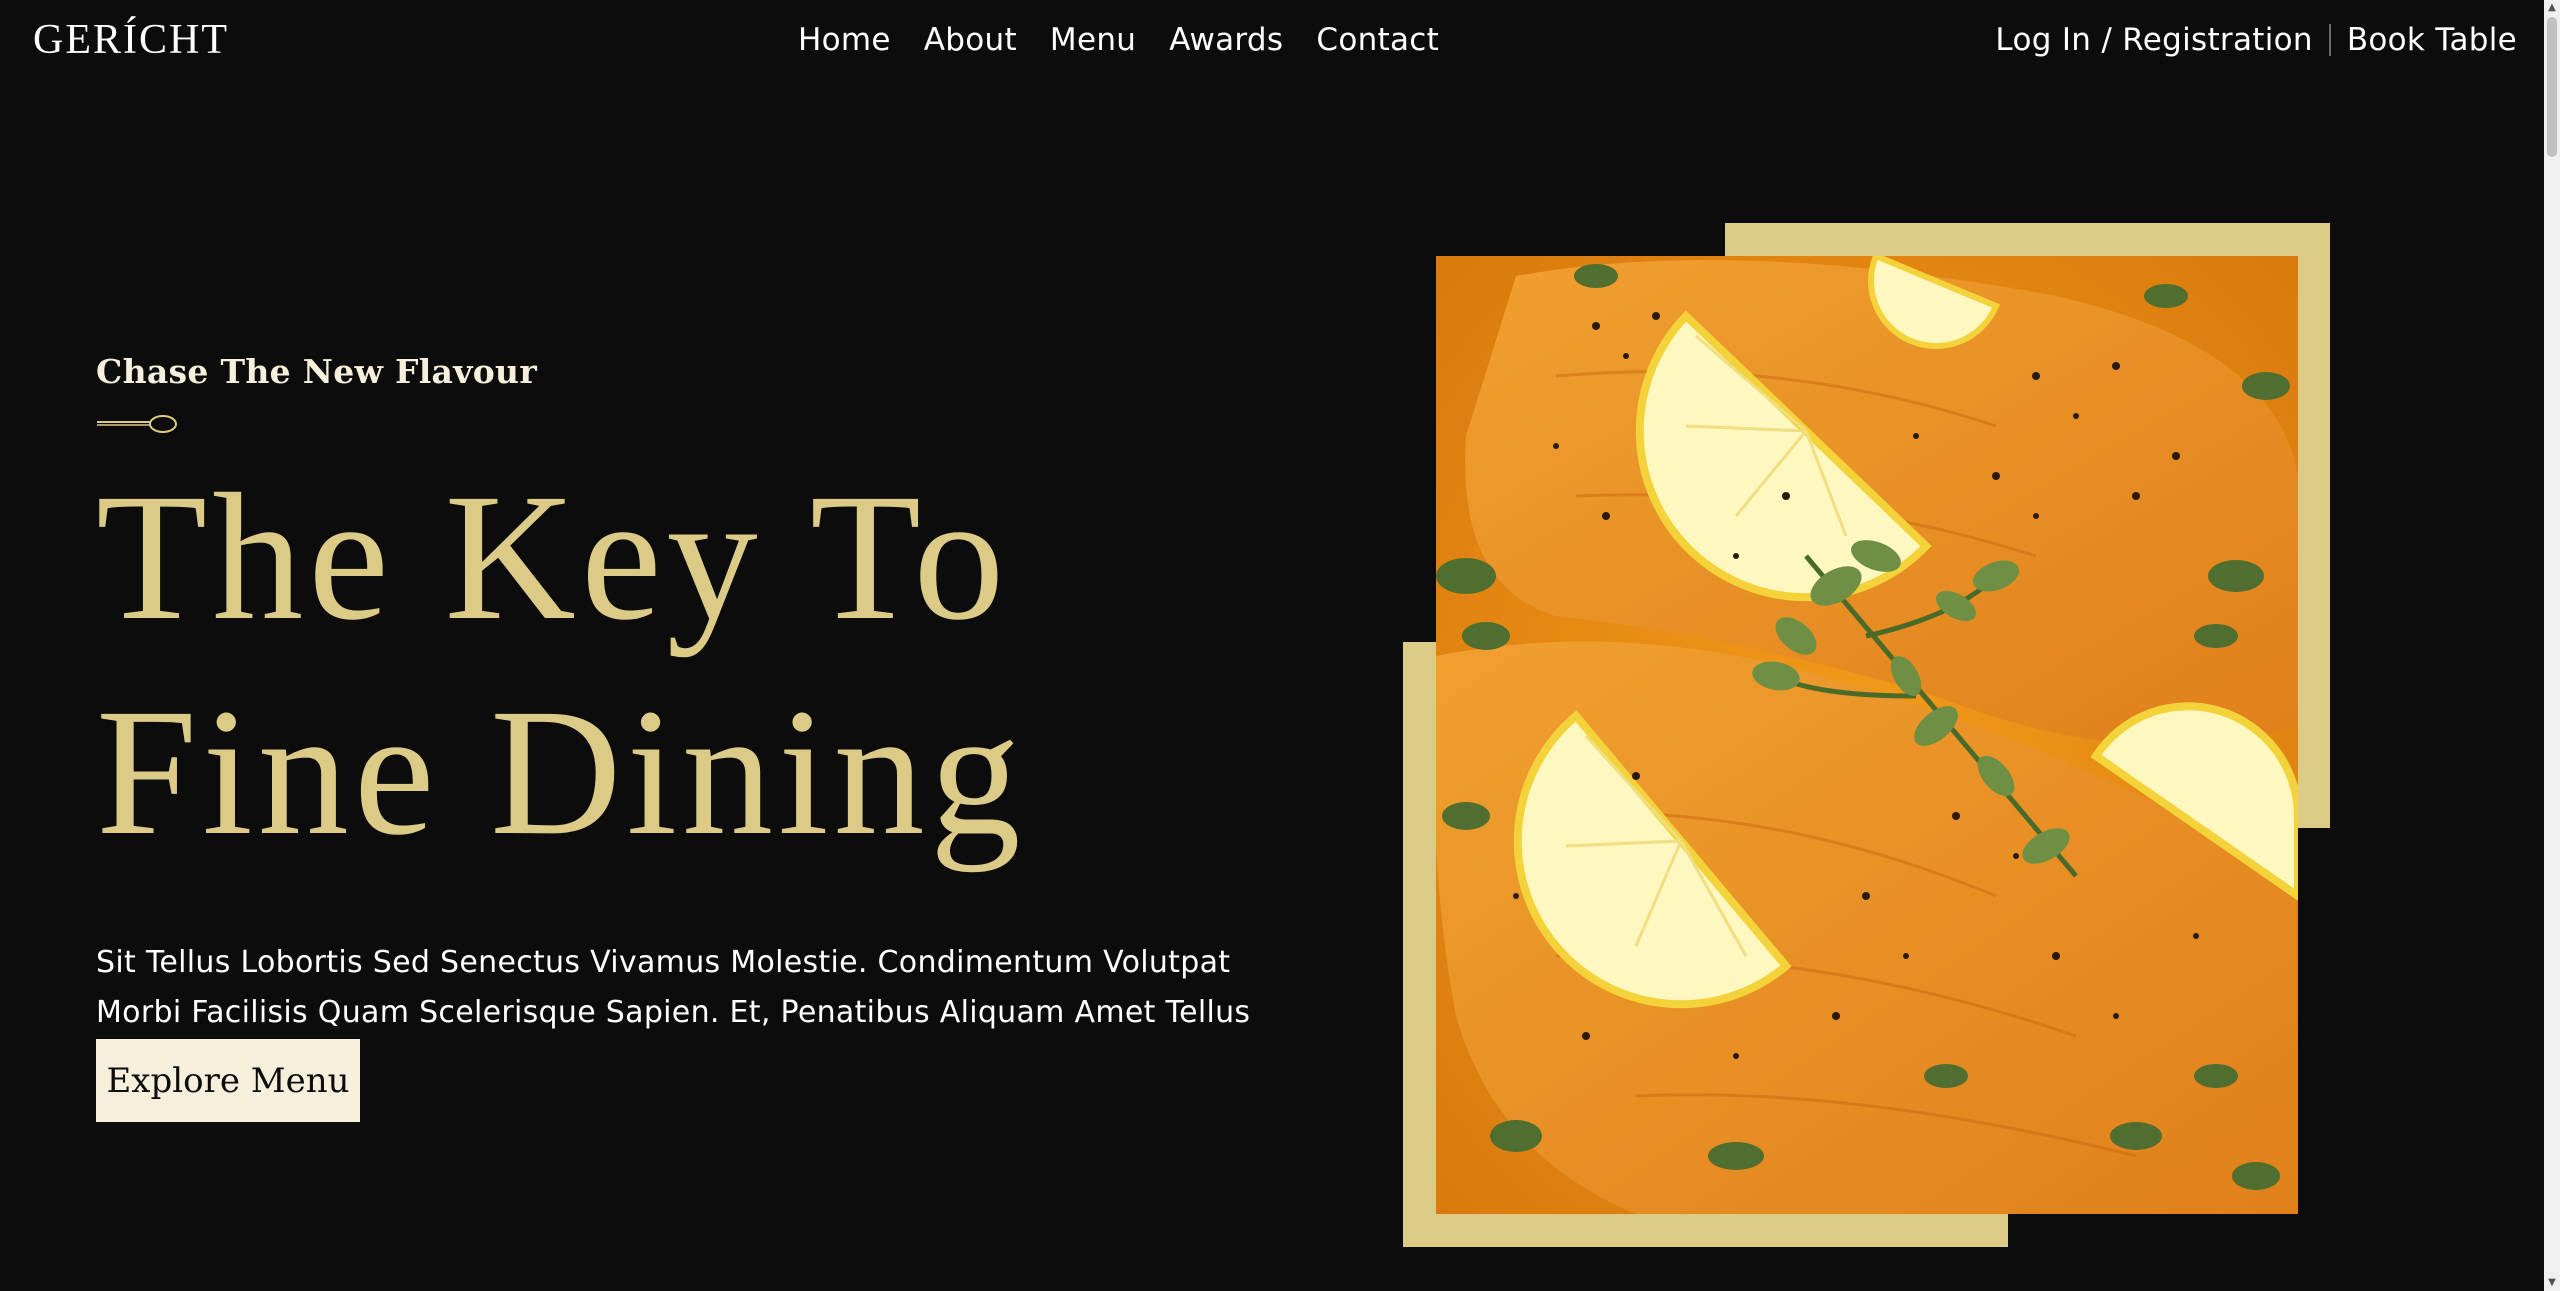  What do you see at coordinates (2552, 645) in the screenshot?
I see `page-scrollbar: ▲ ▼` at bounding box center [2552, 645].